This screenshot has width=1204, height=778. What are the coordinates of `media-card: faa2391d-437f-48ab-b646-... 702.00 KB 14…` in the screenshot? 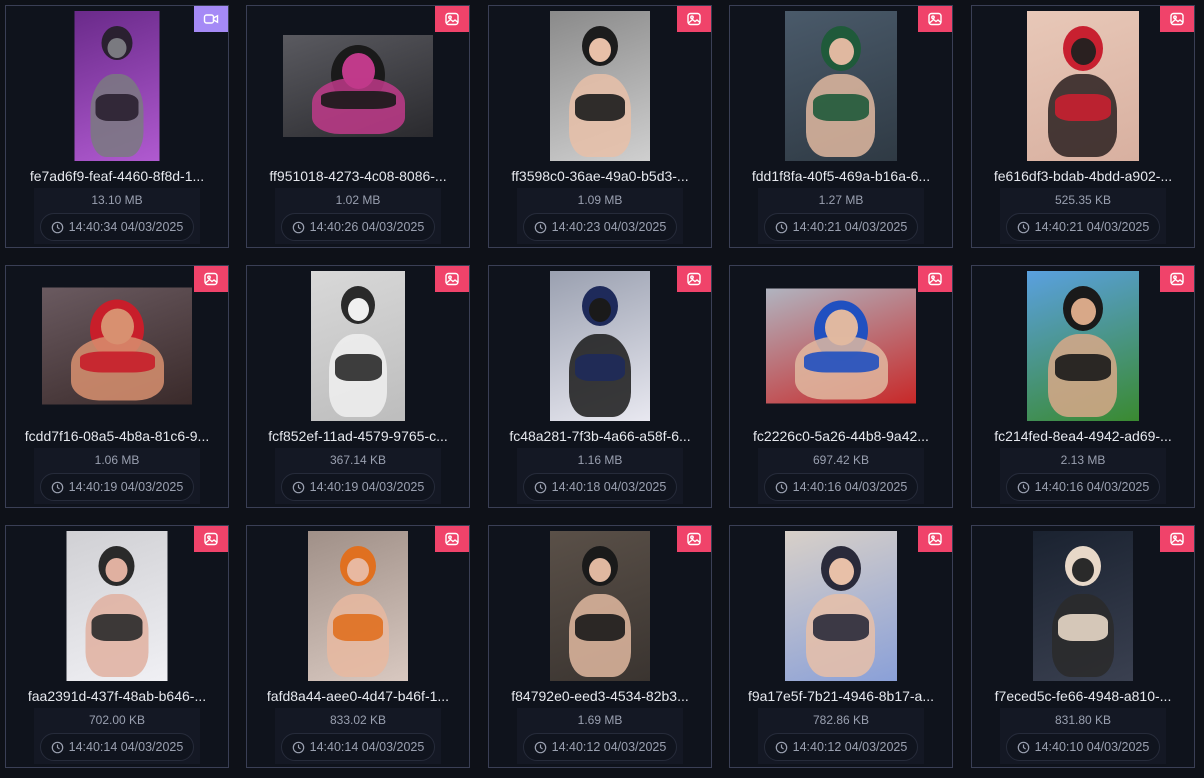 It's located at (117, 646).